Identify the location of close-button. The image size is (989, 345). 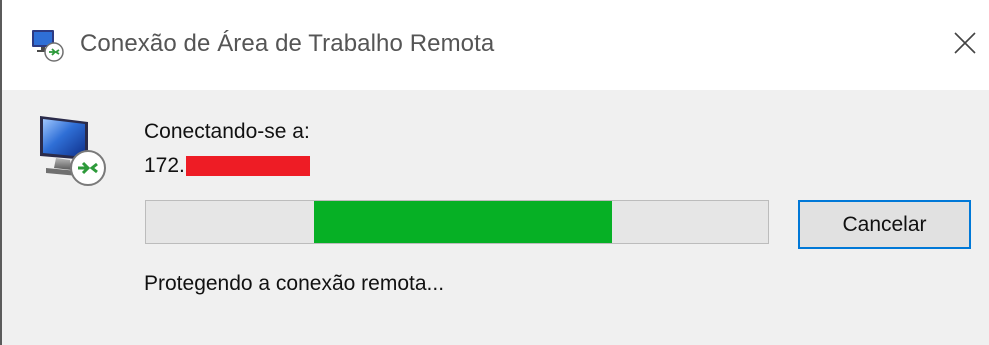
(965, 43).